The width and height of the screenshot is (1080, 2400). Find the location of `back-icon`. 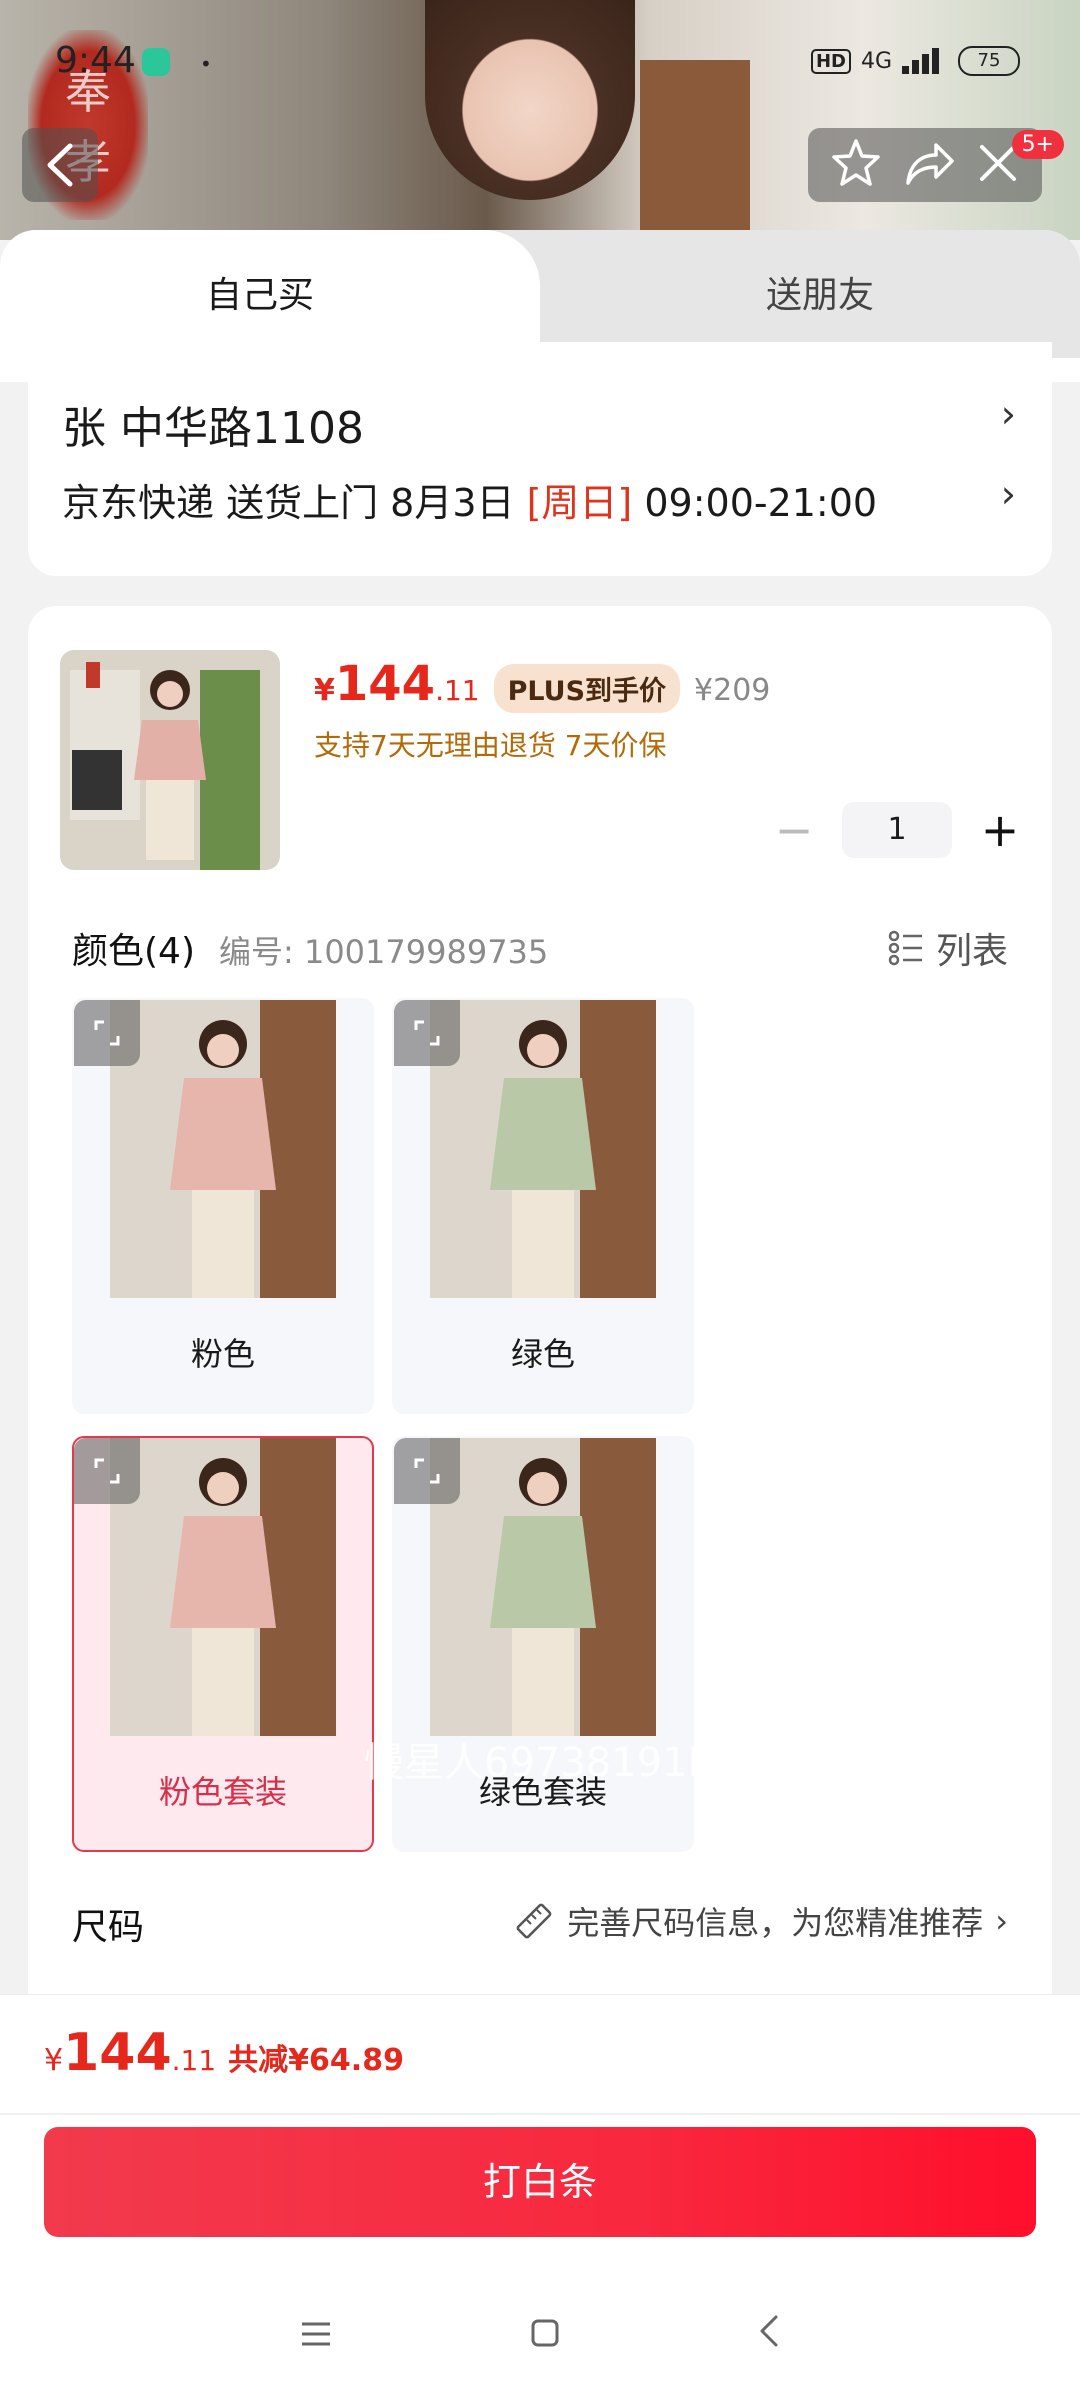

back-icon is located at coordinates (60, 165).